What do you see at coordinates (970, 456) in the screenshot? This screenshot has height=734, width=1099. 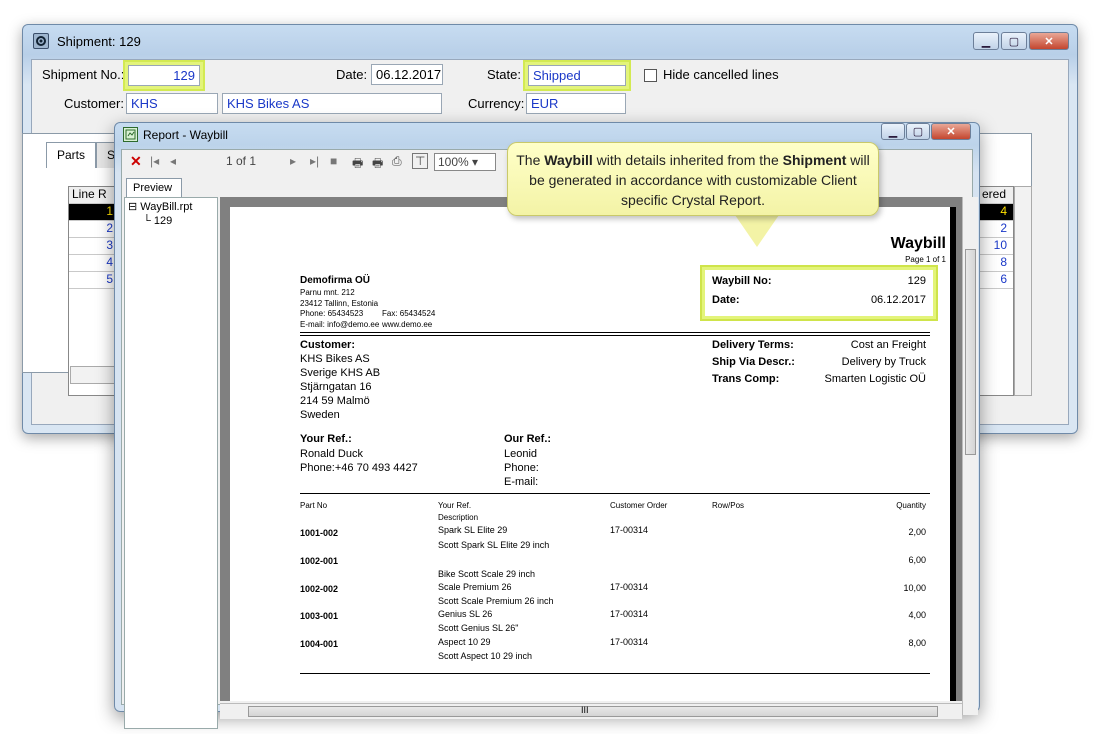 I see `report-vertical-scrollbar` at bounding box center [970, 456].